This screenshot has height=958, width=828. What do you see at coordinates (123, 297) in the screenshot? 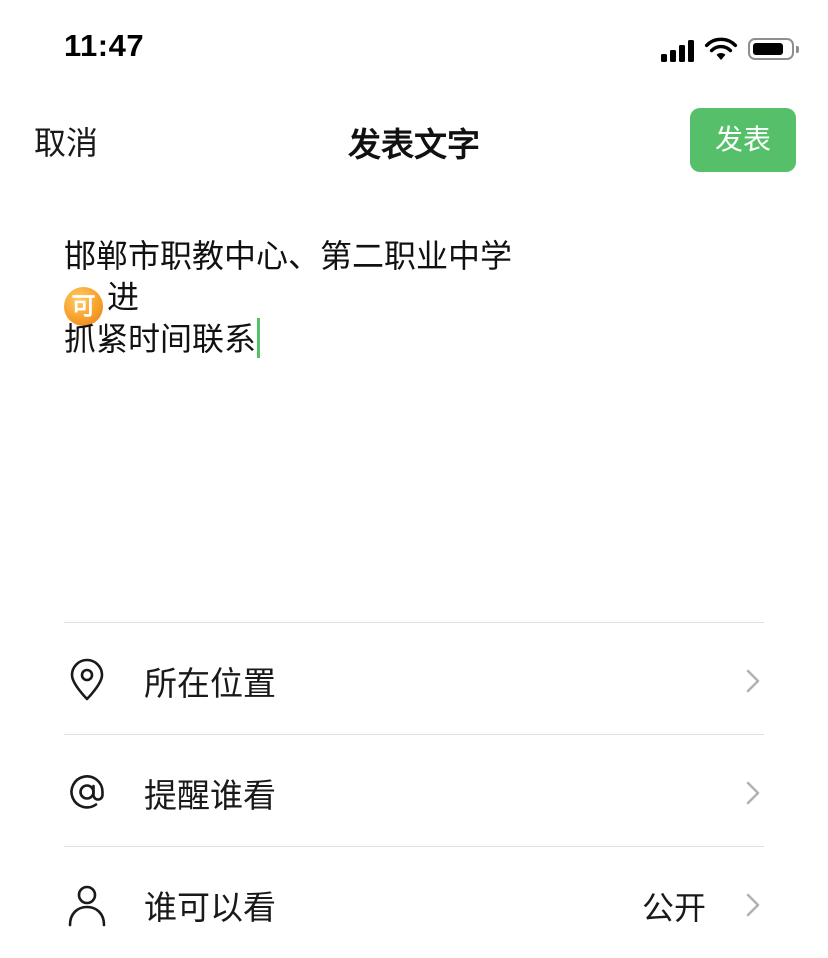
I see `post-text-fragment: 进` at bounding box center [123, 297].